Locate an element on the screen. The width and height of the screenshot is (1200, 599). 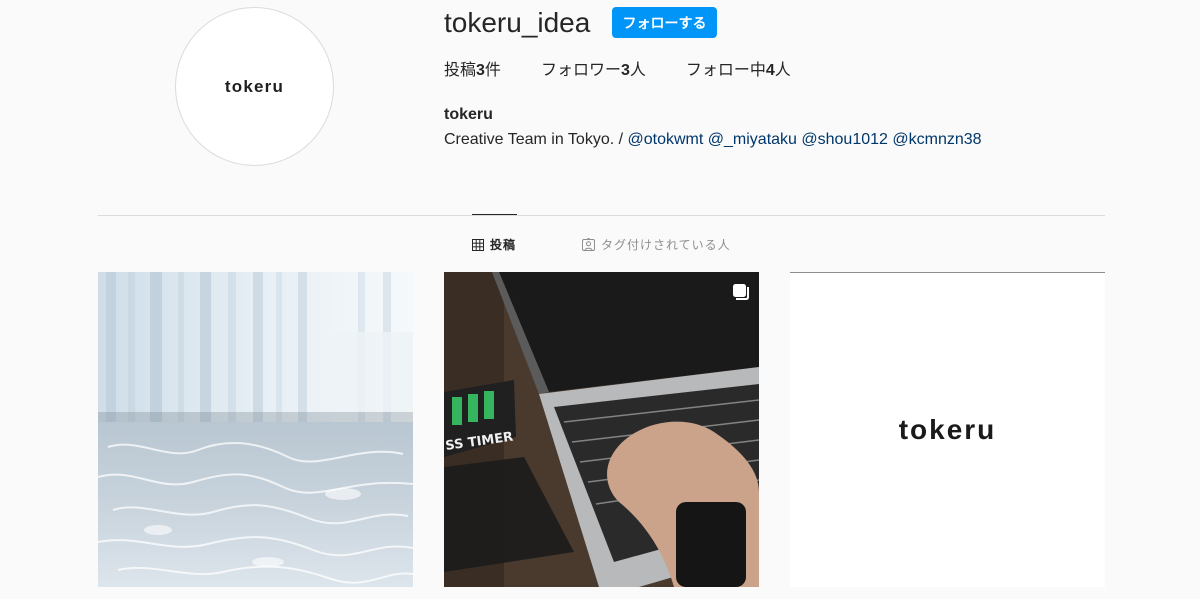
following-stat: フォロー中4人 is located at coordinates (738, 71).